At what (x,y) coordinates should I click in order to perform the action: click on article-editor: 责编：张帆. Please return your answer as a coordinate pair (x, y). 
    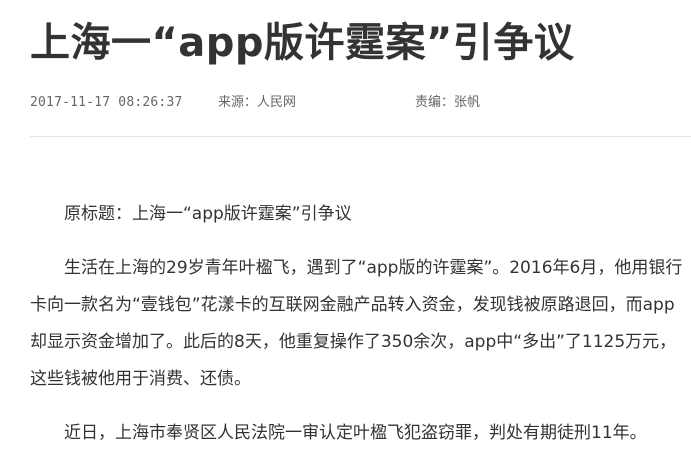
    Looking at the image, I should click on (448, 102).